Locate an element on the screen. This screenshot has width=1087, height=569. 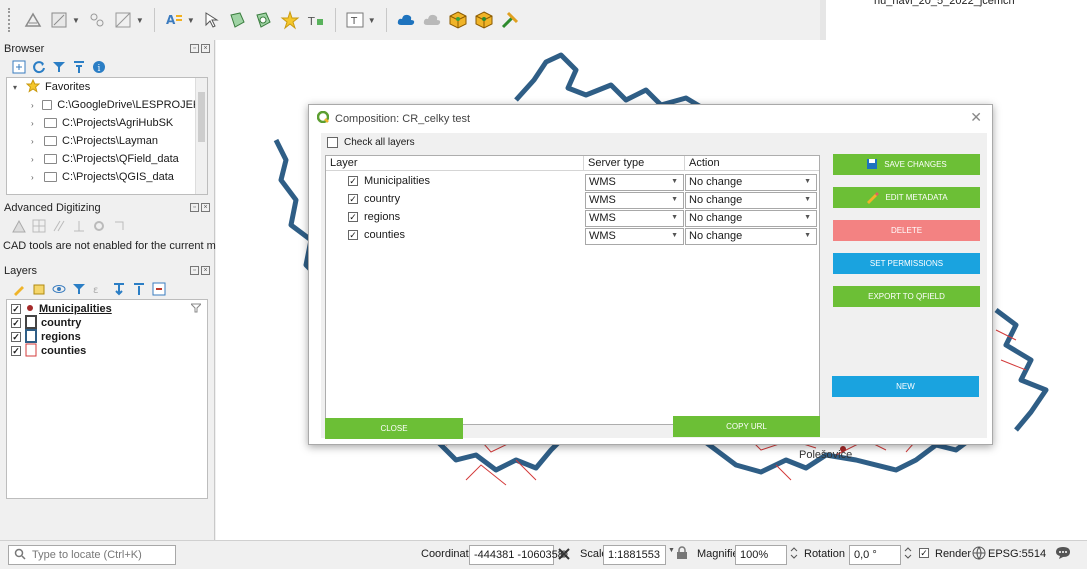
column-header-layer: Layer is located at coordinates (455, 163).